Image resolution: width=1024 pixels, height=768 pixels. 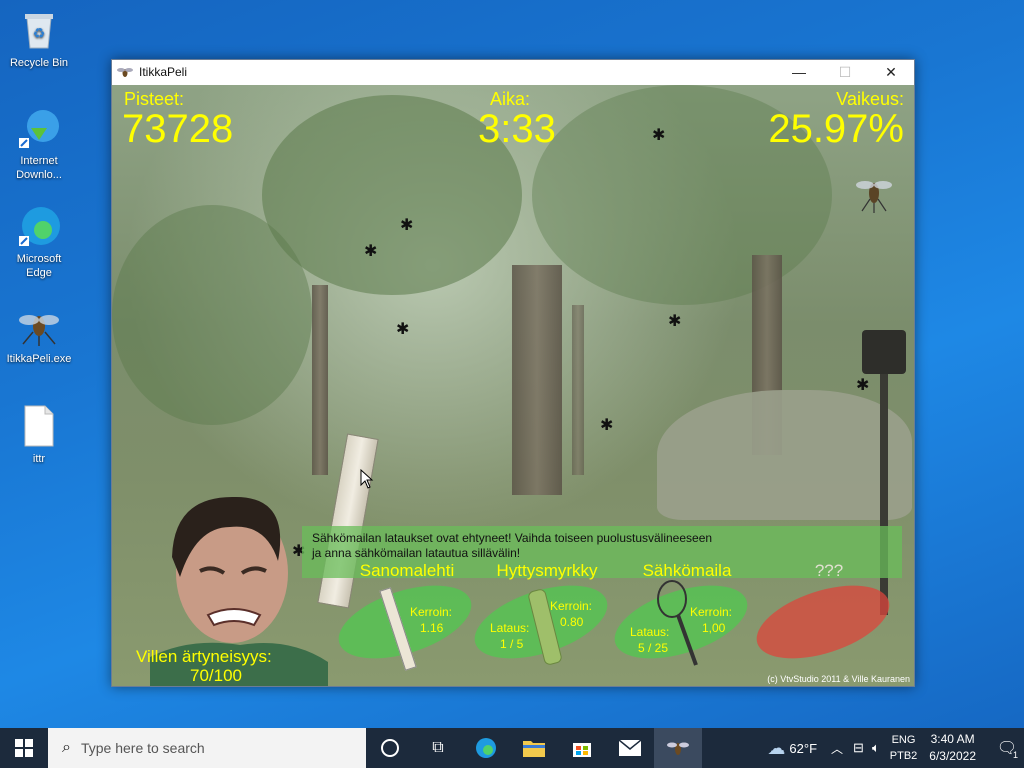 I want to click on charge-value: 5 / 25, so click(x=653, y=648).